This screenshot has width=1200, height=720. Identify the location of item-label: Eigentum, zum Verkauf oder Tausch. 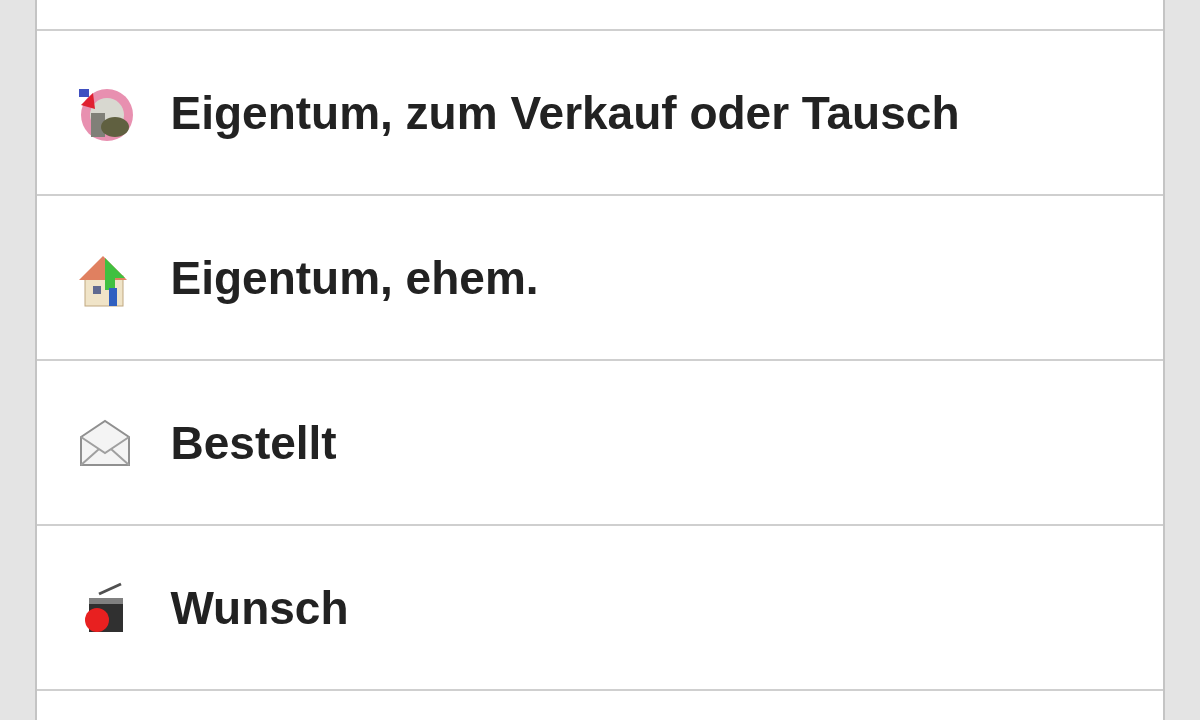
(565, 112).